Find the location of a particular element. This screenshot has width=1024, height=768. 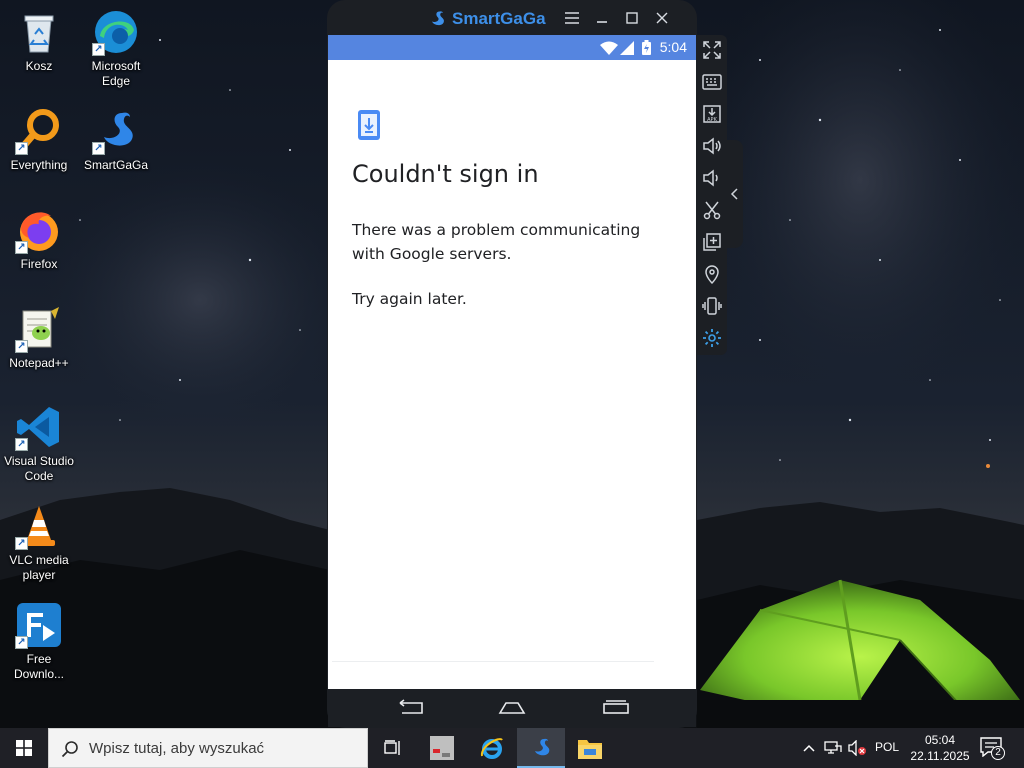

search-placeholder: Wpisz tutaj, aby wyszukać is located at coordinates (177, 748).